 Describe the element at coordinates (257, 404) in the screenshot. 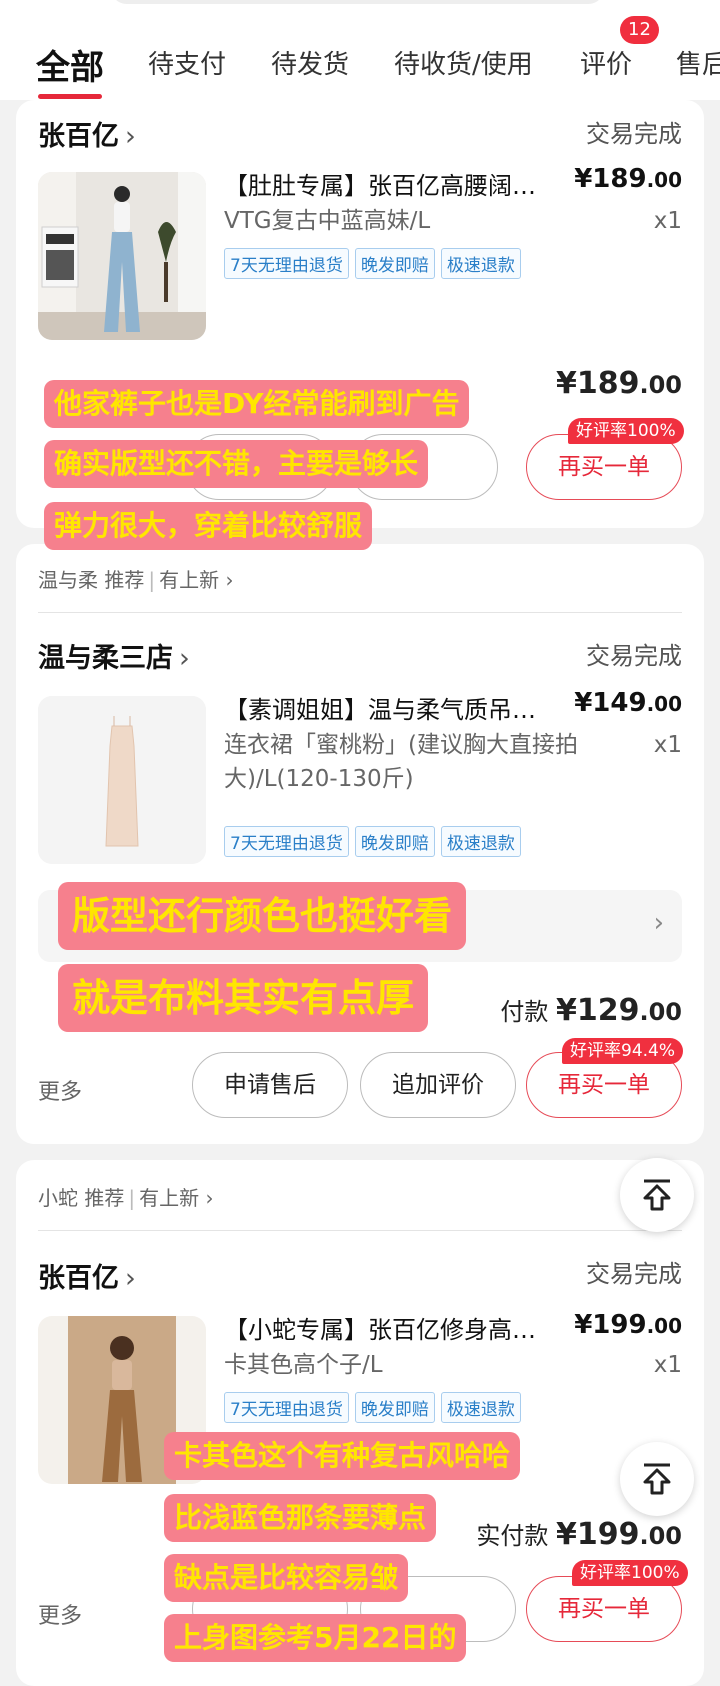

I see `caption-overlay: 他家裤子也是DY经常能刷到广告` at that location.